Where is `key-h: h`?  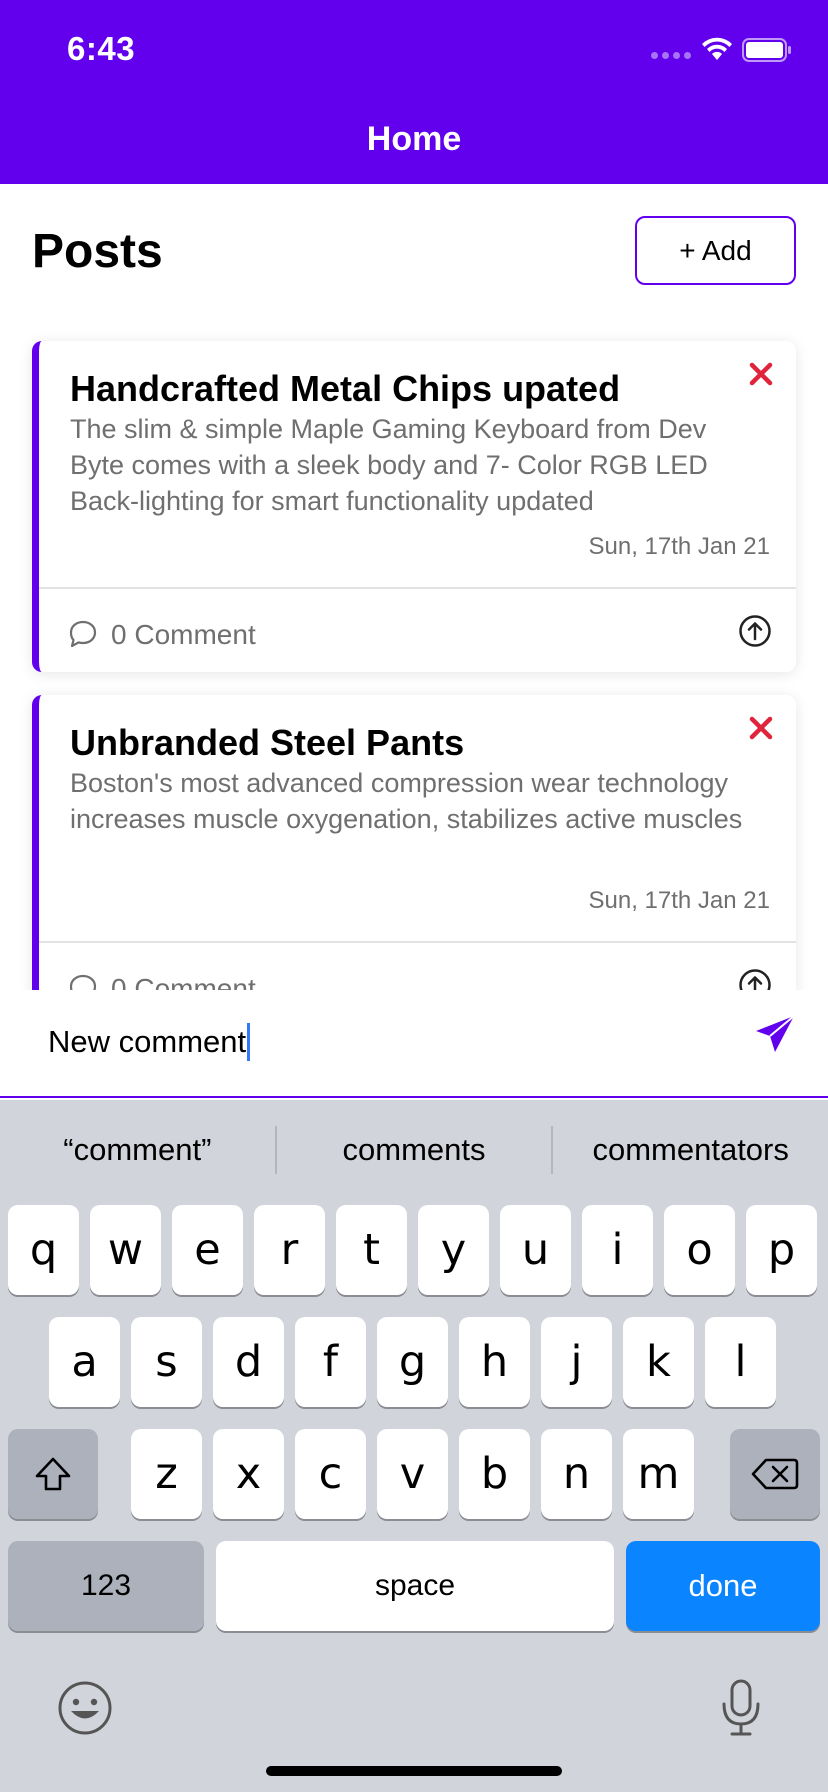
key-h: h is located at coordinates (494, 1362).